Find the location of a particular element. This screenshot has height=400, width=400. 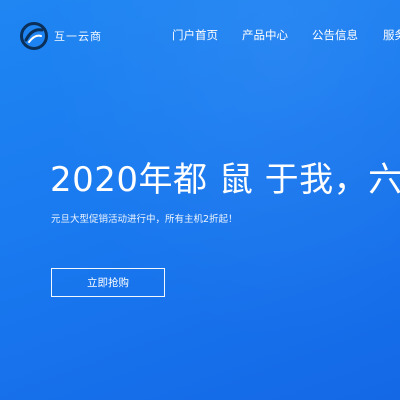

nav-item-announcements: 公告信息 is located at coordinates (335, 35).